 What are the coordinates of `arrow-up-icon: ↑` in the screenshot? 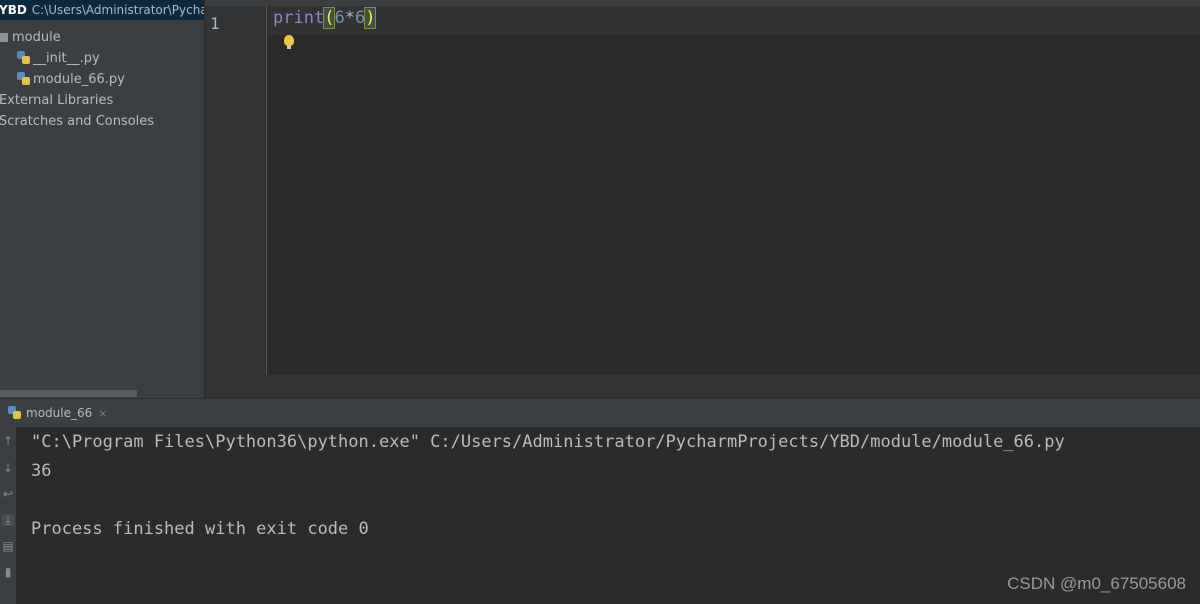 It's located at (8, 441).